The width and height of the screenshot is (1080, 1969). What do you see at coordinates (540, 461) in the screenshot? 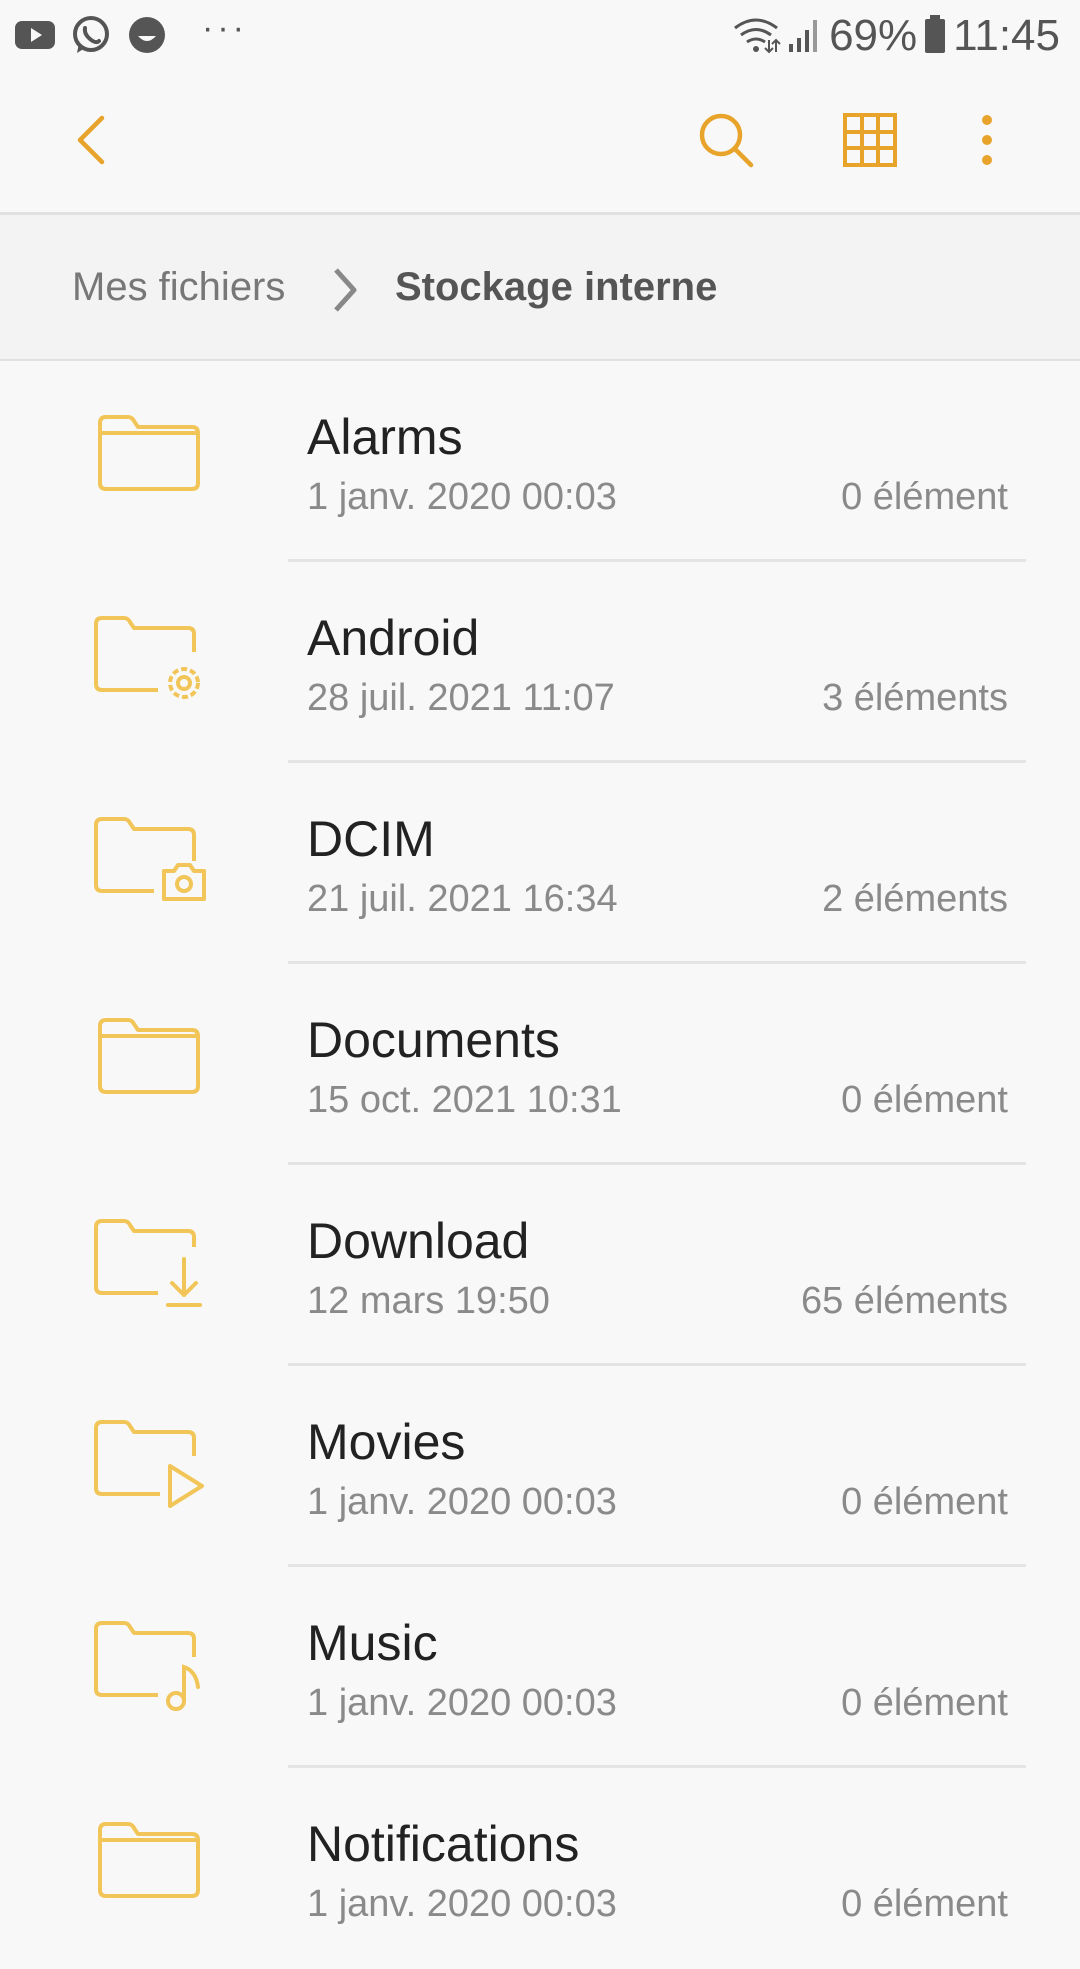
I see `list-item: Alarms 1 janv. 2020 00:03 0 élément` at bounding box center [540, 461].